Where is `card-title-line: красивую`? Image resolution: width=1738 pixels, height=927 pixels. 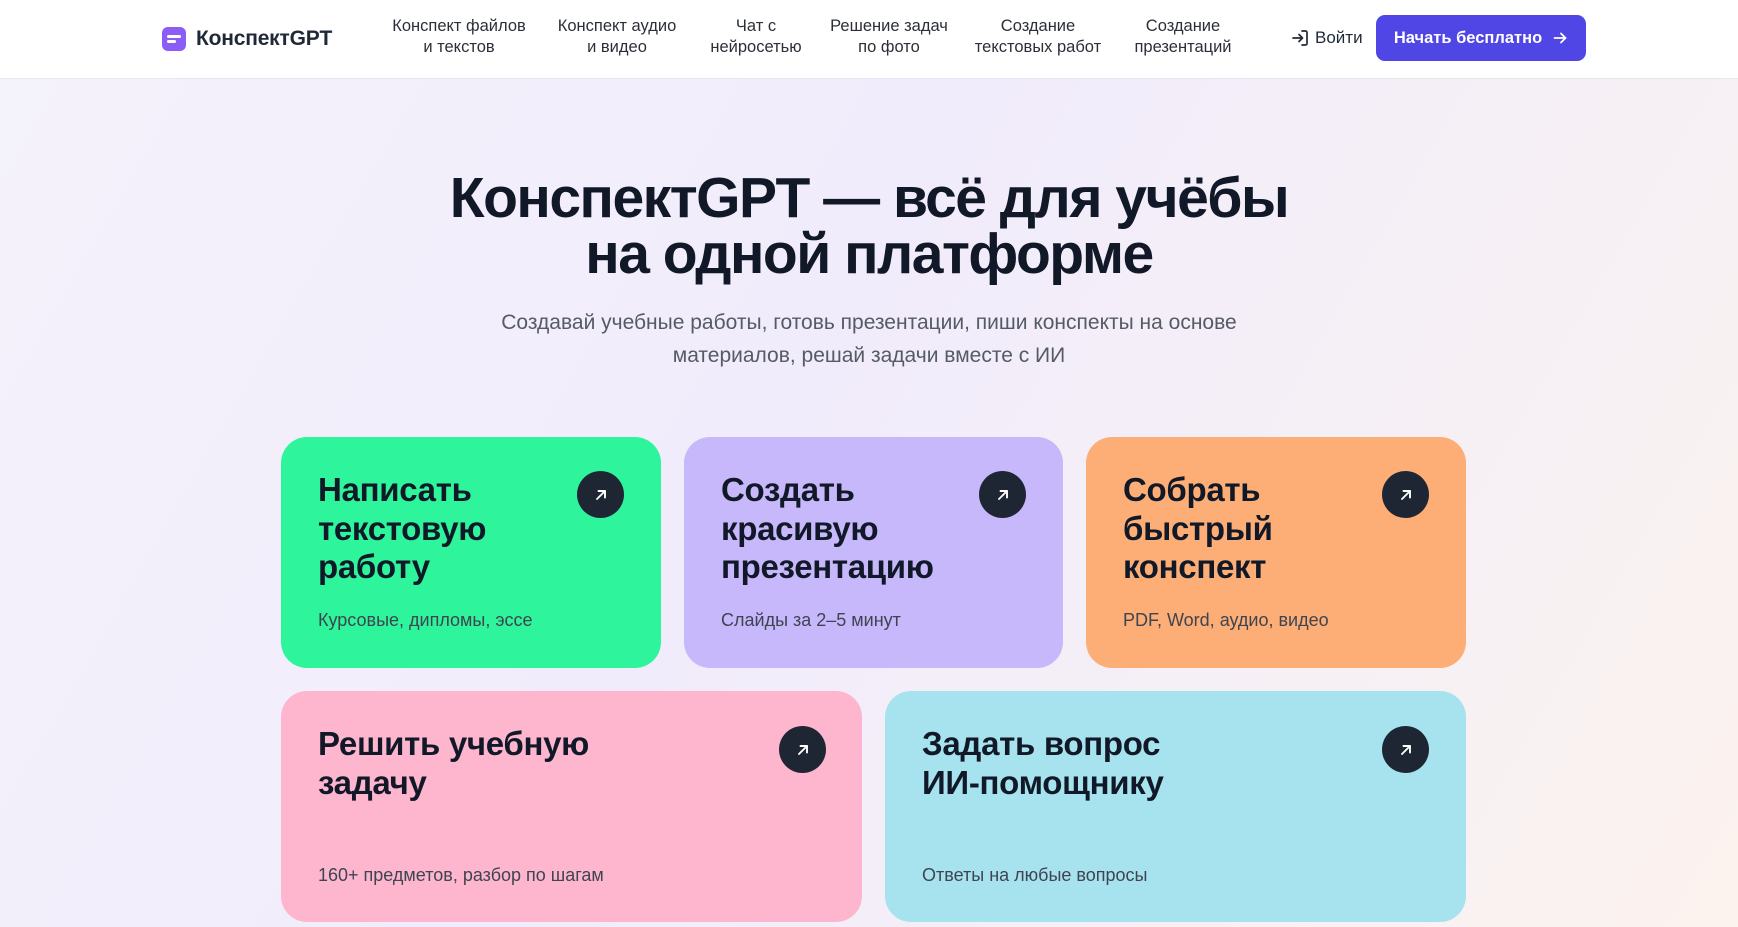 card-title-line: красивую is located at coordinates (800, 528).